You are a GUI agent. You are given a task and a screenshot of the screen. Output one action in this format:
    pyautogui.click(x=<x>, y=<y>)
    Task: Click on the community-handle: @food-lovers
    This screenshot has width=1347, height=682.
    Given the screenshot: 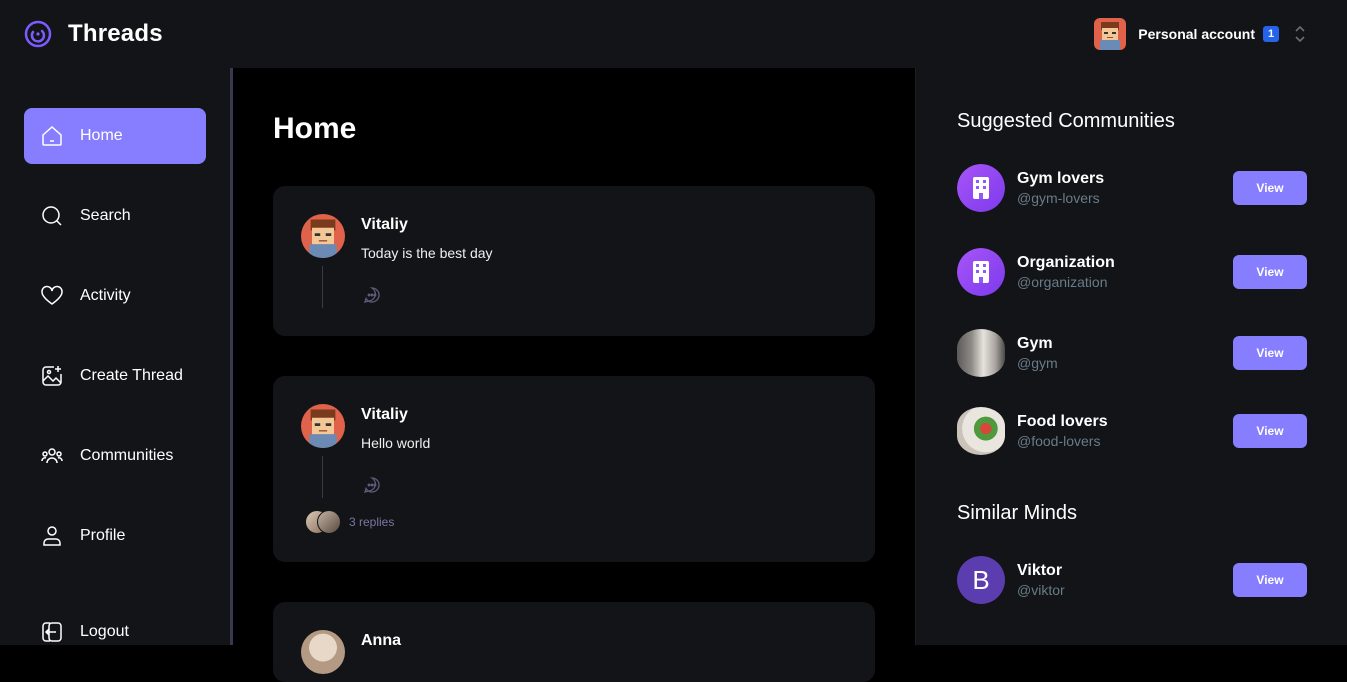 What is the action you would take?
    pyautogui.click(x=1059, y=441)
    